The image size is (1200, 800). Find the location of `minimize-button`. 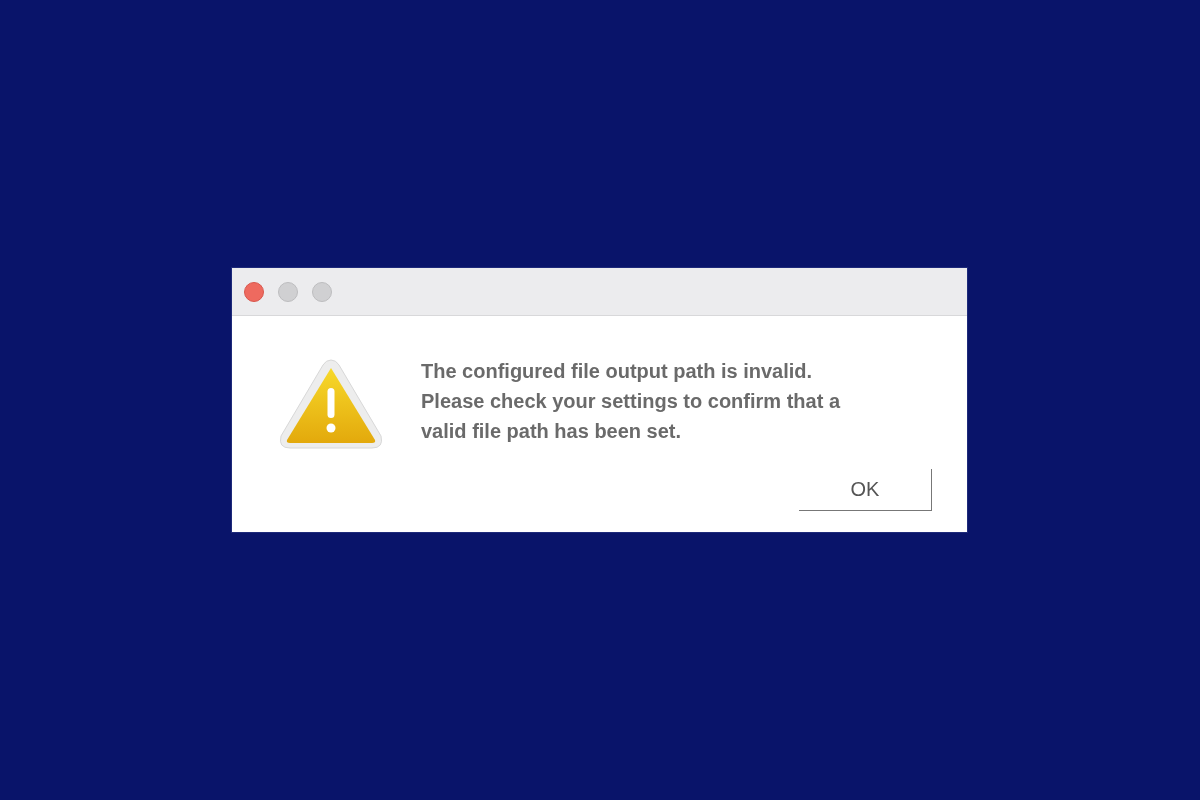

minimize-button is located at coordinates (288, 291).